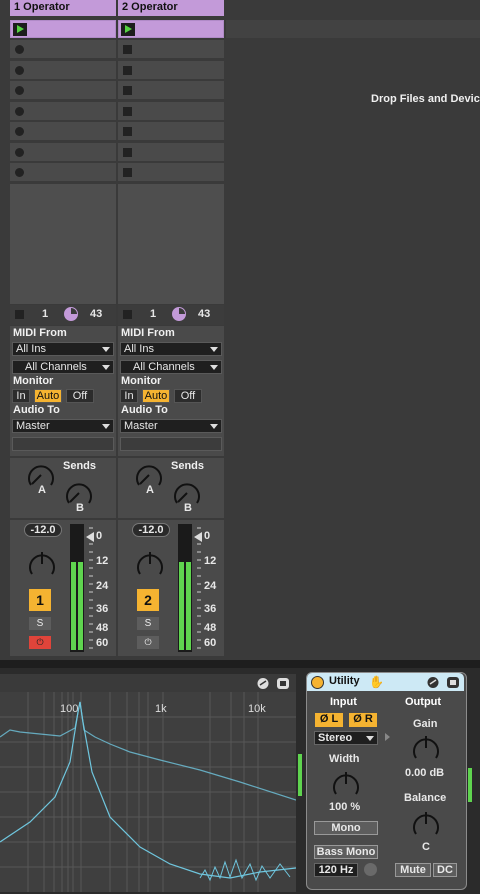 The image size is (480, 894). What do you see at coordinates (444, 682) in the screenshot?
I see `utility-header-icons` at bounding box center [444, 682].